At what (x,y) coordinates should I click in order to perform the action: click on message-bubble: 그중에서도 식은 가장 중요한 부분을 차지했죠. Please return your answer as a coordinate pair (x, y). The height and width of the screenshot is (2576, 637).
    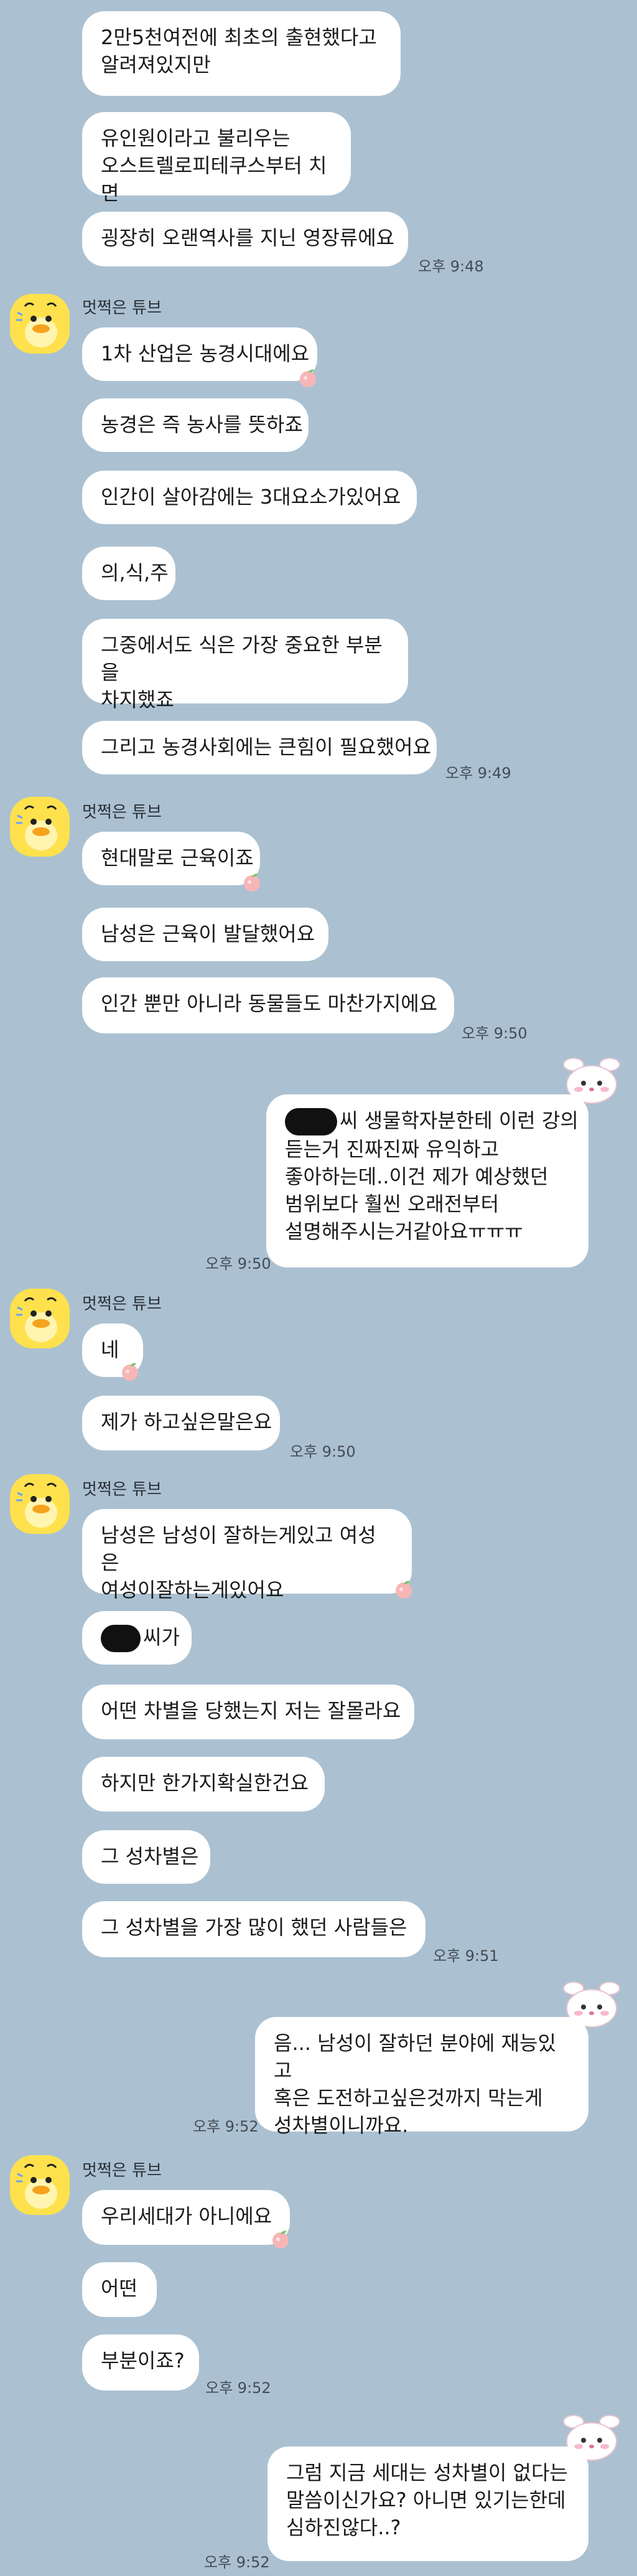
    Looking at the image, I should click on (245, 665).